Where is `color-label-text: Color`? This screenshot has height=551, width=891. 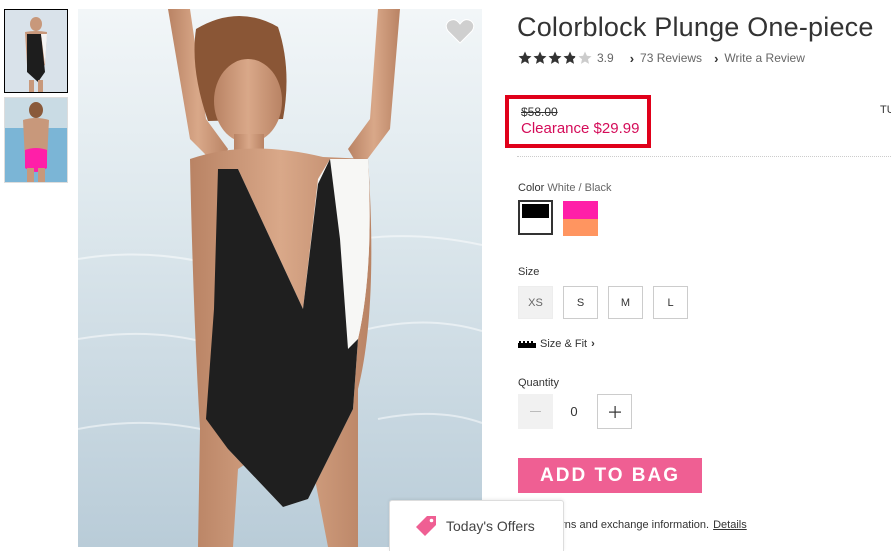
color-label-text: Color is located at coordinates (531, 188).